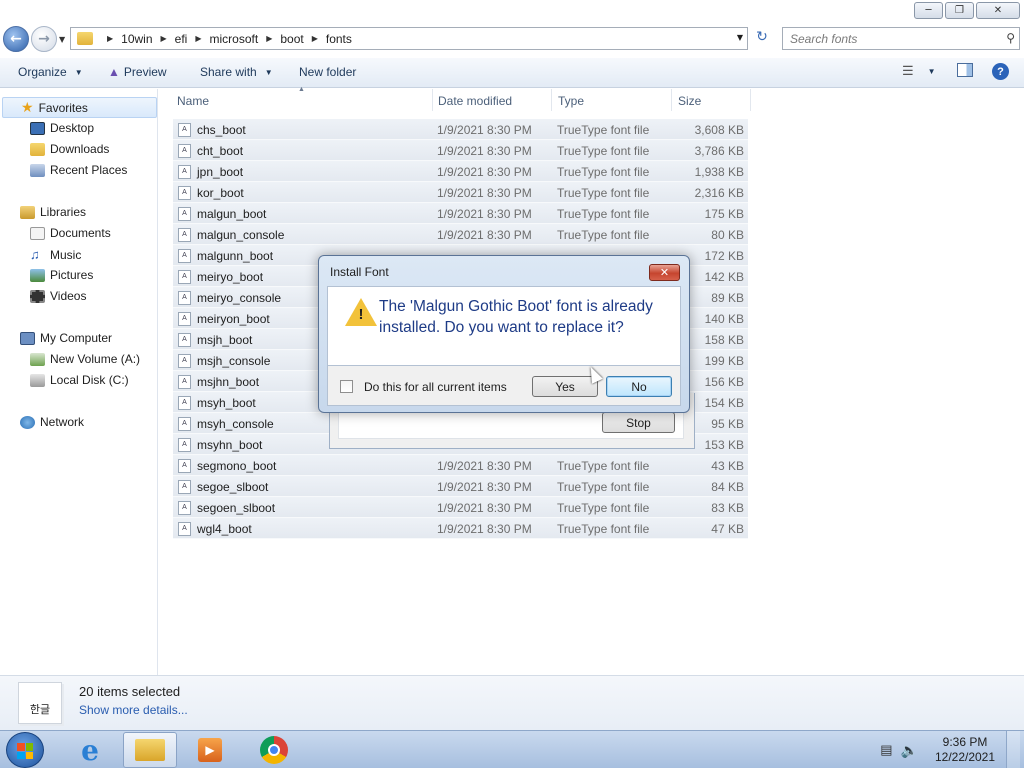  What do you see at coordinates (44, 39) in the screenshot?
I see `forward-button: →` at bounding box center [44, 39].